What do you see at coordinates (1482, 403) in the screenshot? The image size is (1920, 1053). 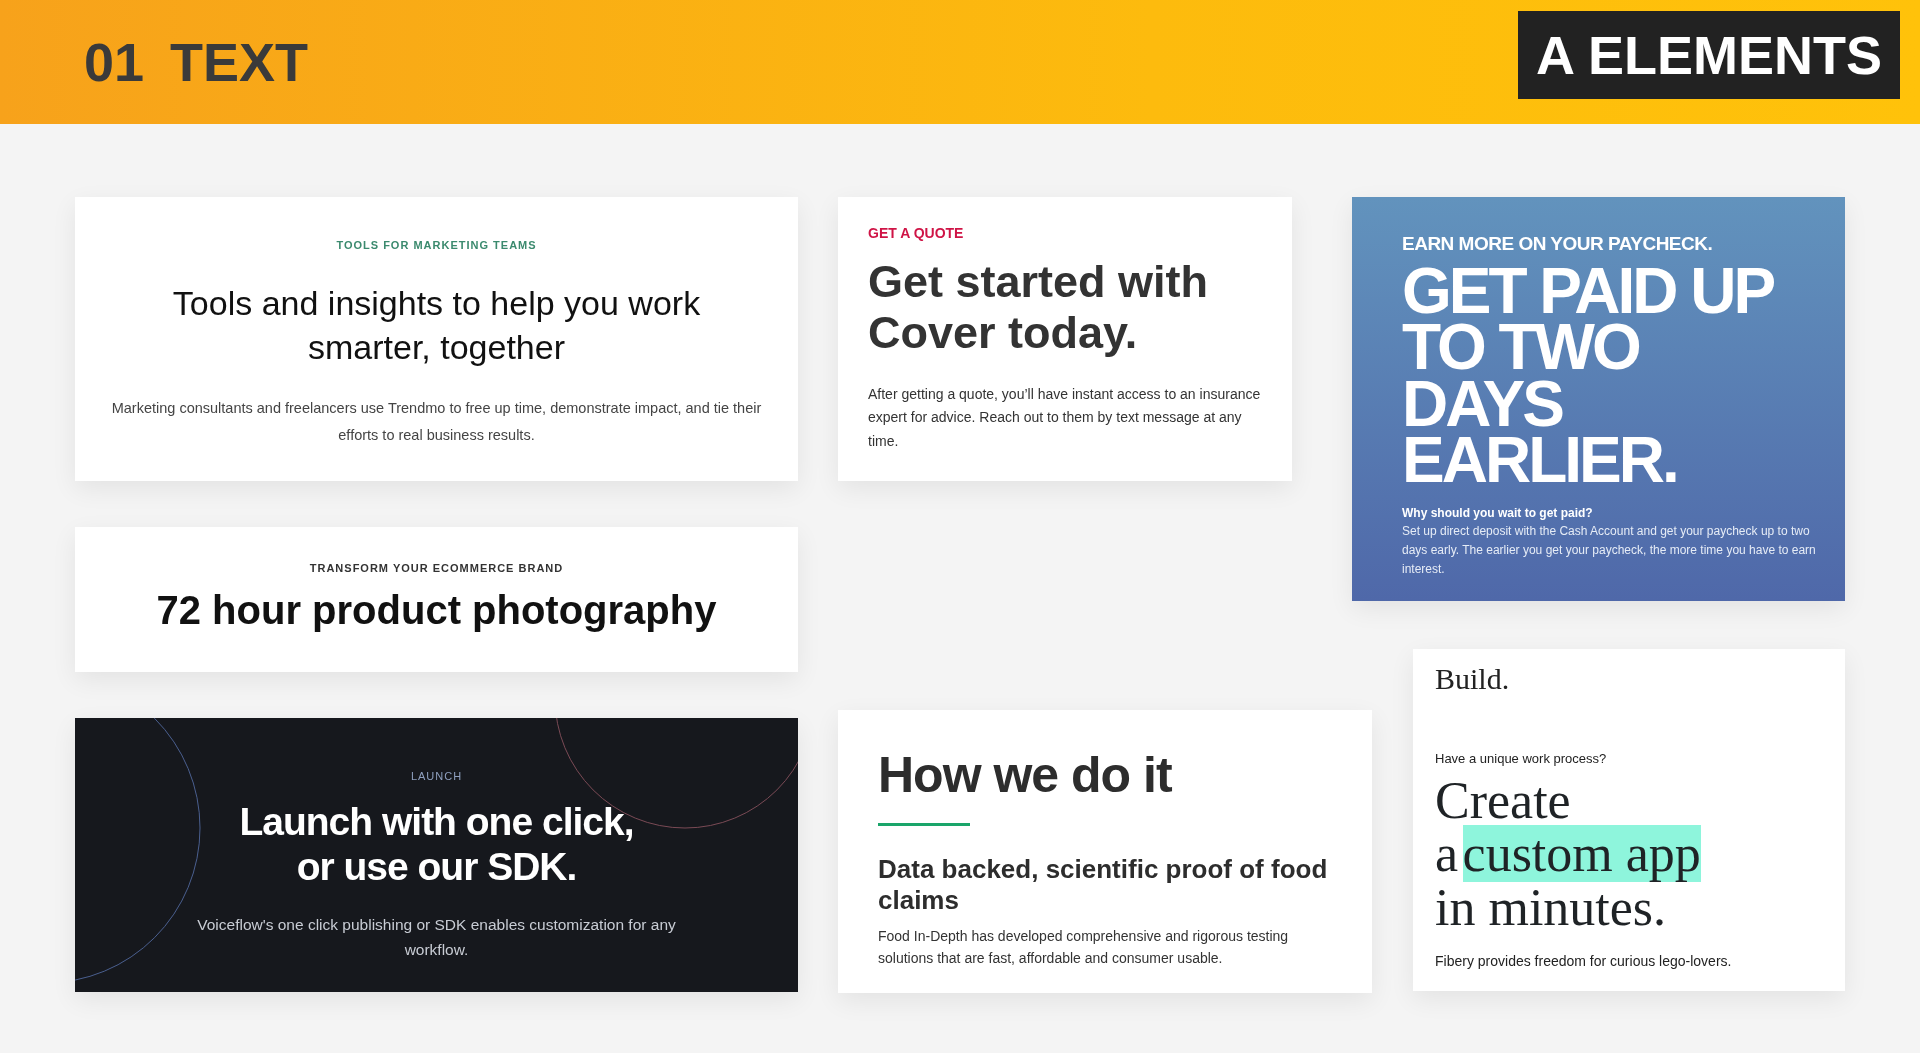 I see `headline-line: DAYS` at bounding box center [1482, 403].